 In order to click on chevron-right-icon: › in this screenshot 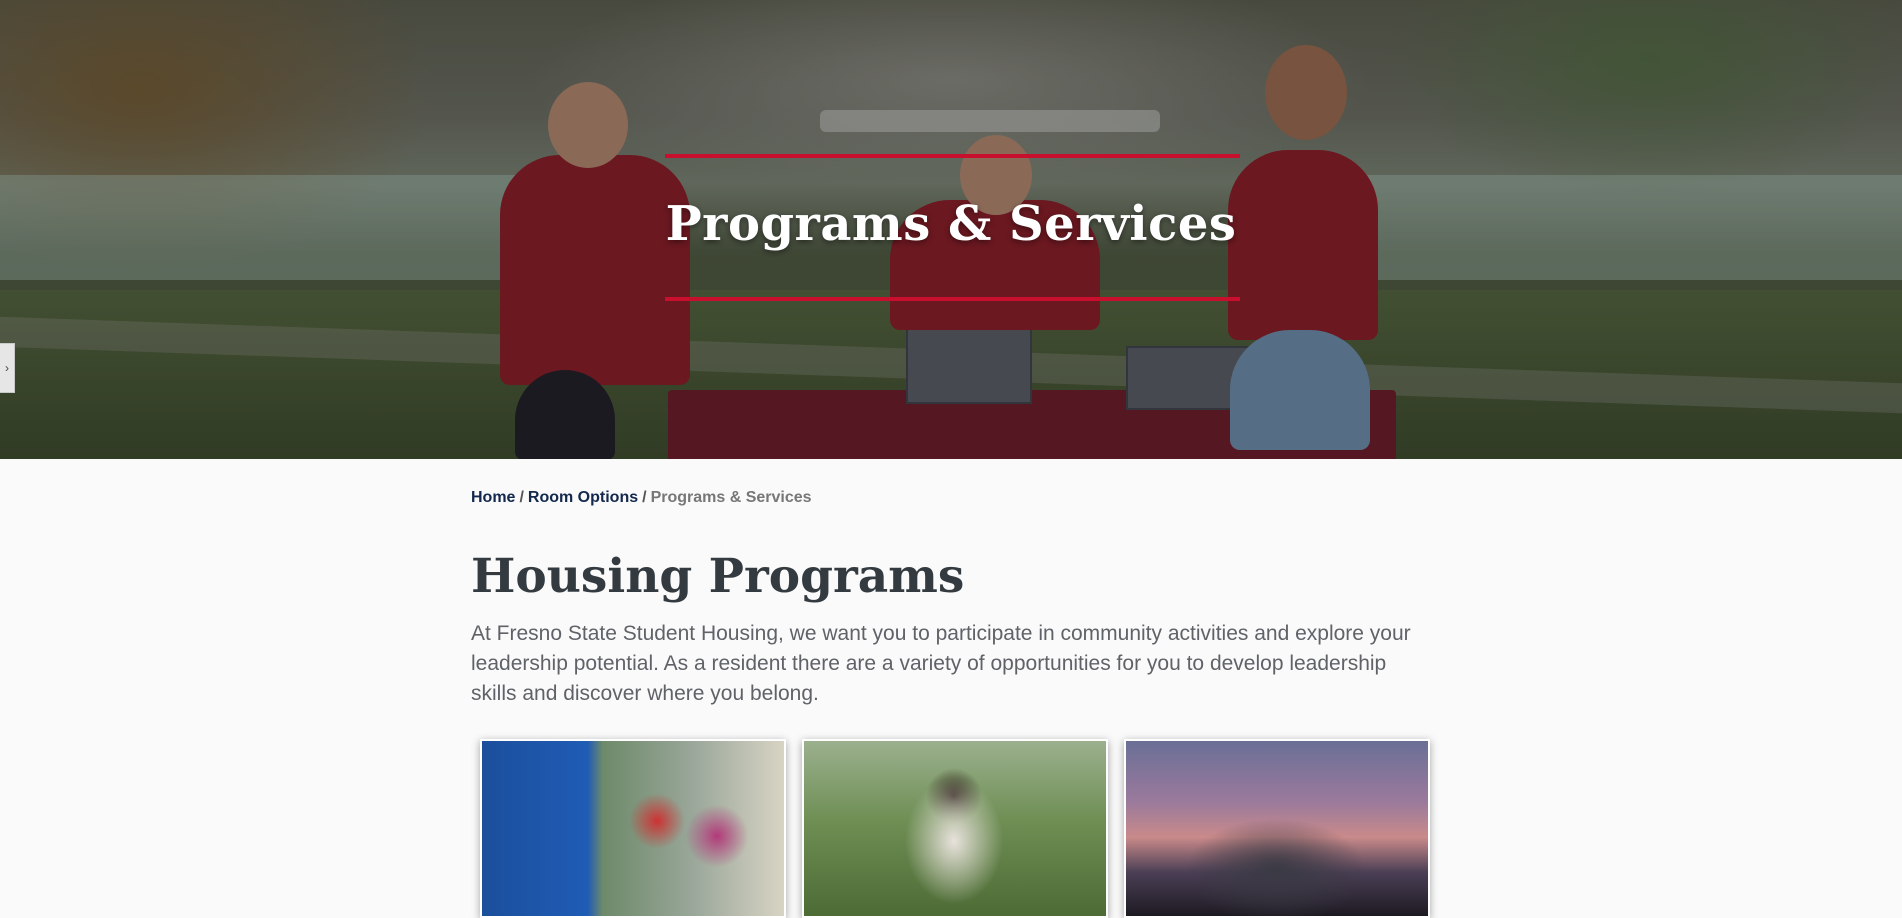, I will do `click(7, 368)`.